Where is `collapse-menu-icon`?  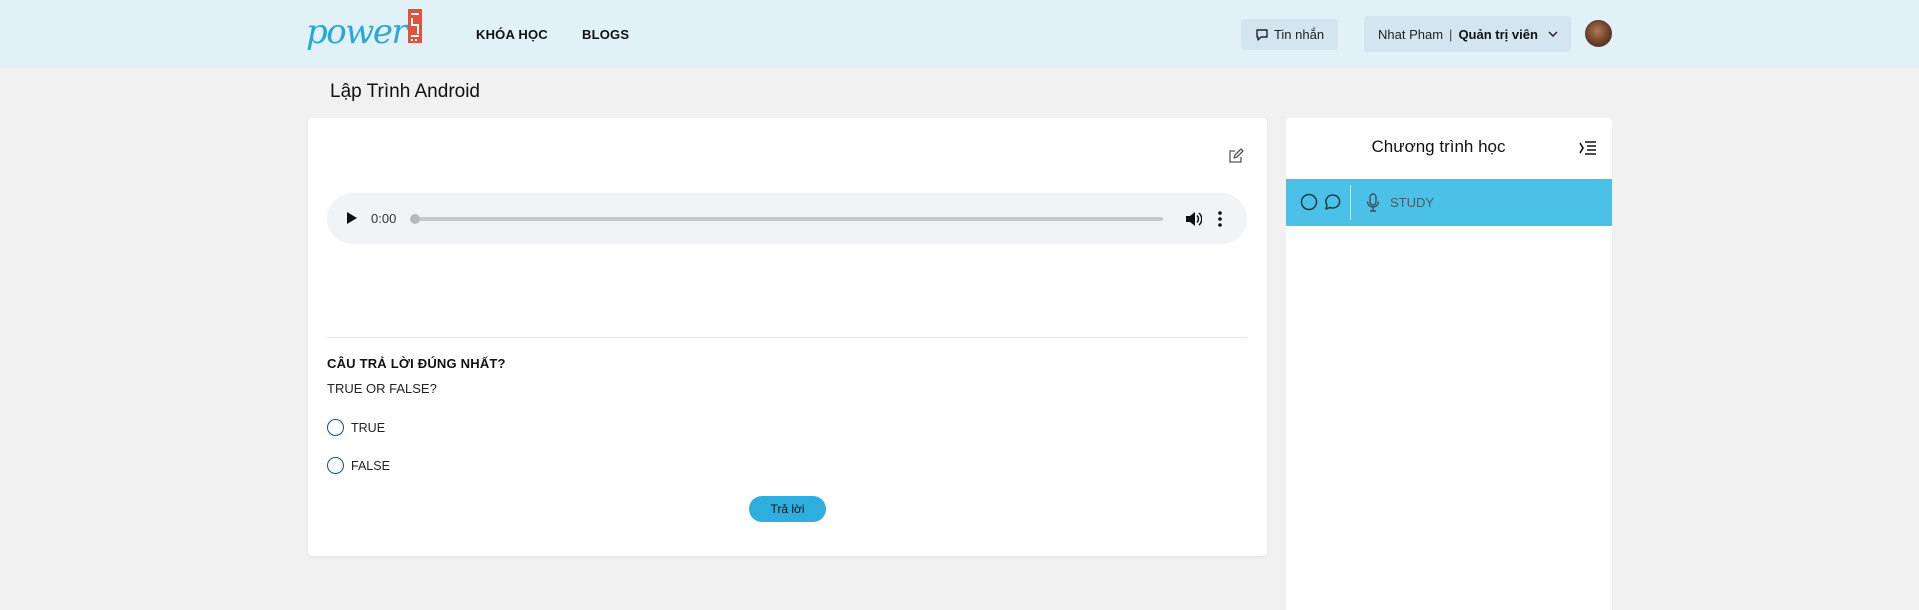
collapse-menu-icon is located at coordinates (1588, 148).